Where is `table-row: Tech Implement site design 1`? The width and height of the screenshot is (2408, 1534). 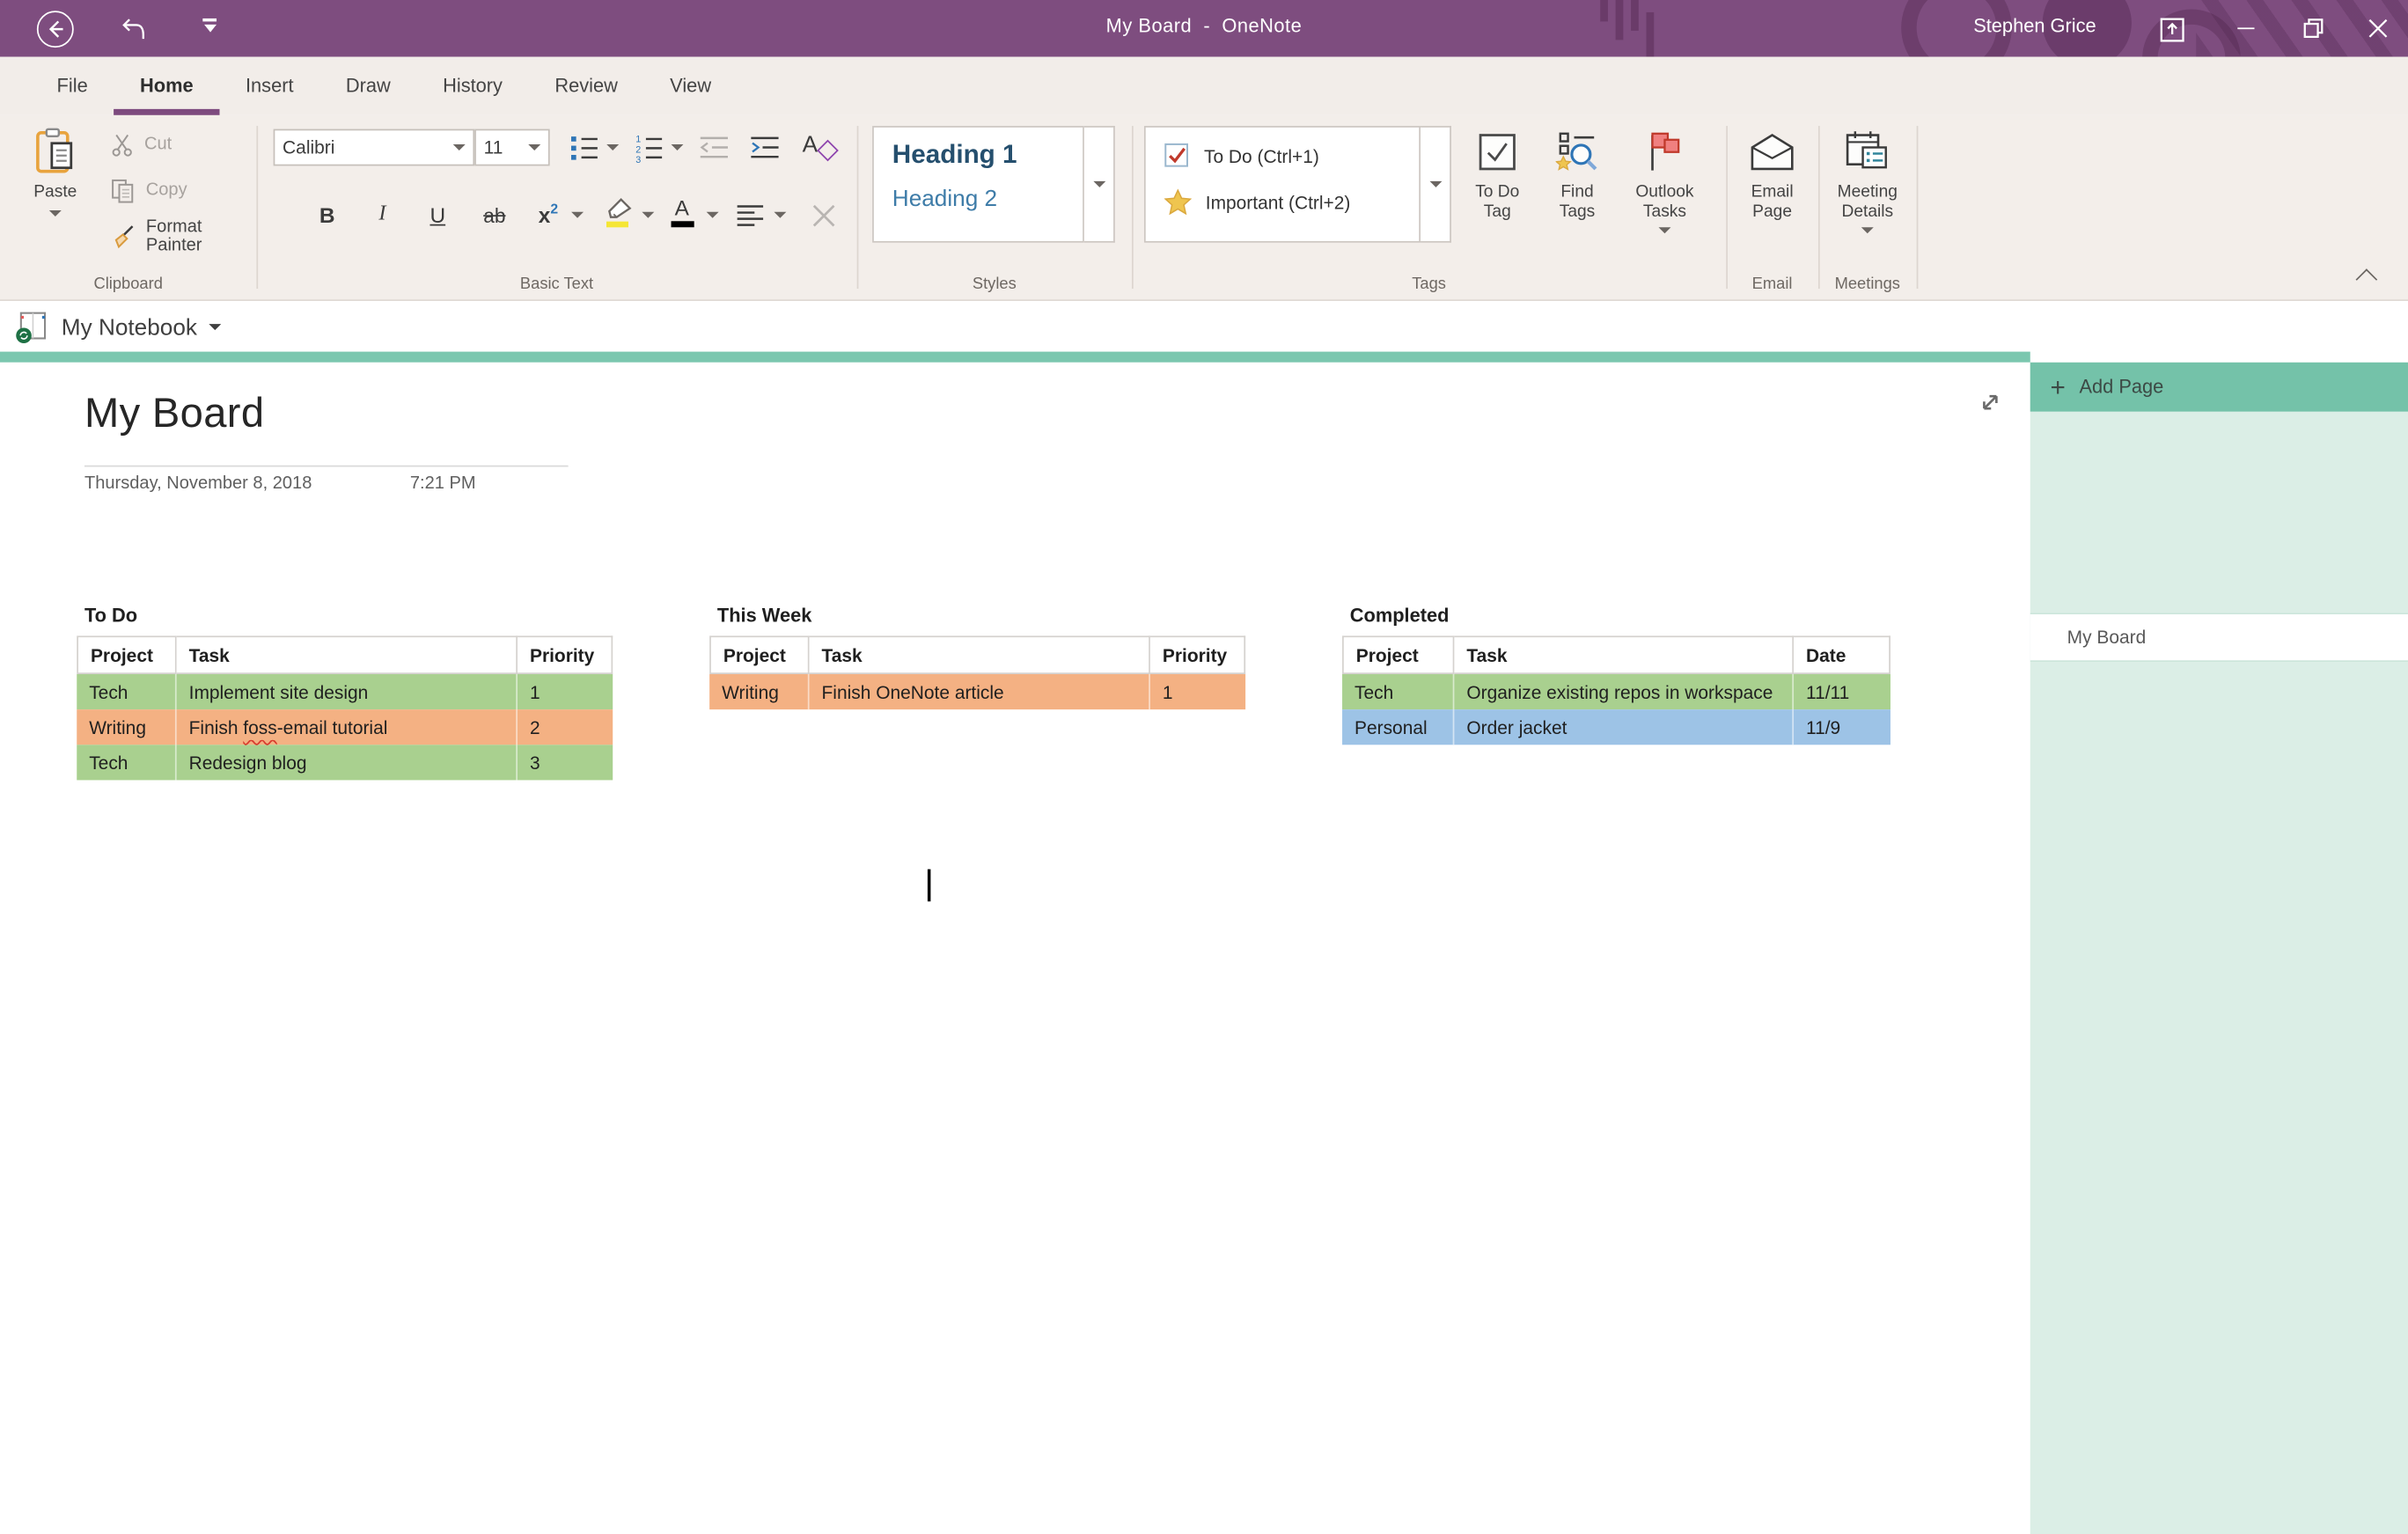 table-row: Tech Implement site design 1 is located at coordinates (345, 692).